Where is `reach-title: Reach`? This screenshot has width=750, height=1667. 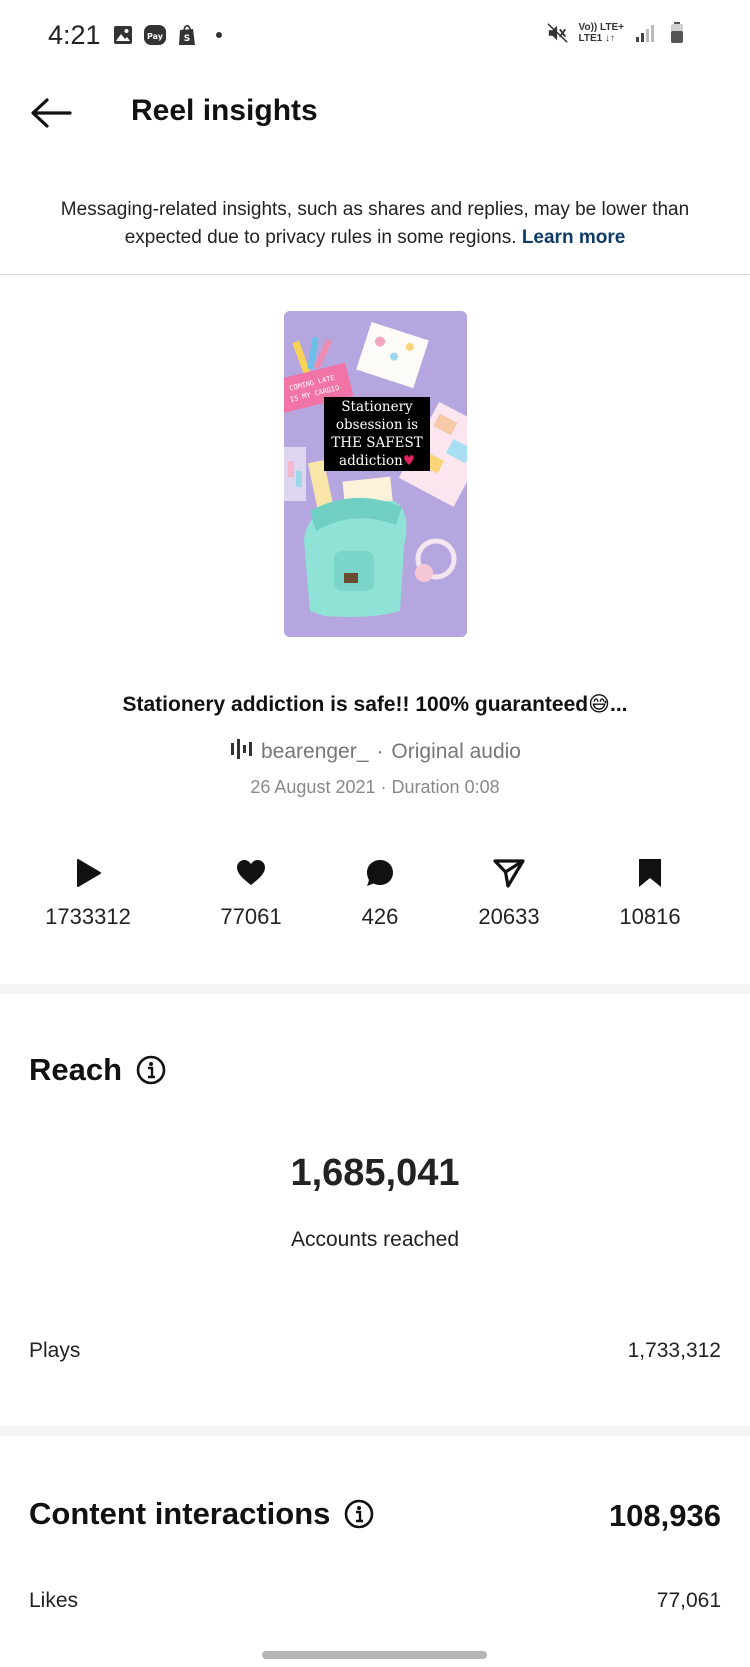 reach-title: Reach is located at coordinates (97, 1070).